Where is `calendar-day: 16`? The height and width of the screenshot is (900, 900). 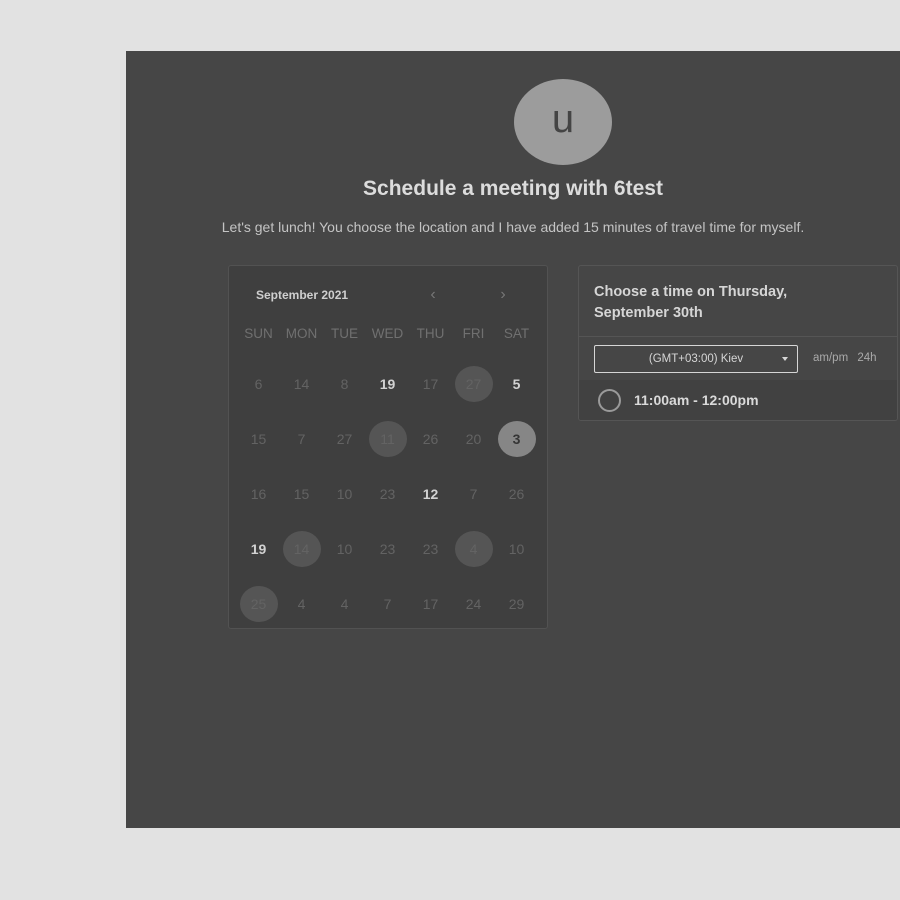 calendar-day: 16 is located at coordinates (258, 493).